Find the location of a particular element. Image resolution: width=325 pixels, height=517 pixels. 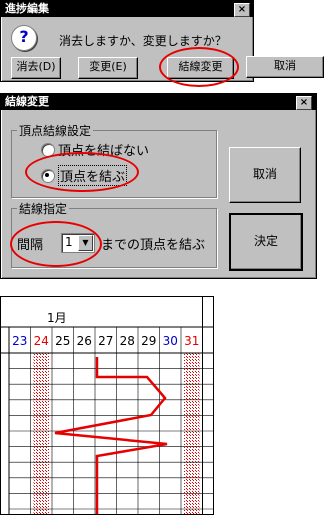

dialog-title-bar: 進捗編集 is located at coordinates (127, 9).